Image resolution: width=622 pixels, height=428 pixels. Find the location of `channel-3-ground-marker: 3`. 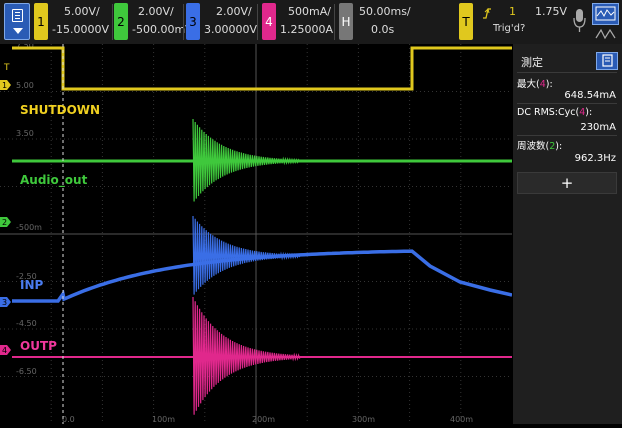

channel-3-ground-marker: 3 is located at coordinates (5, 302).